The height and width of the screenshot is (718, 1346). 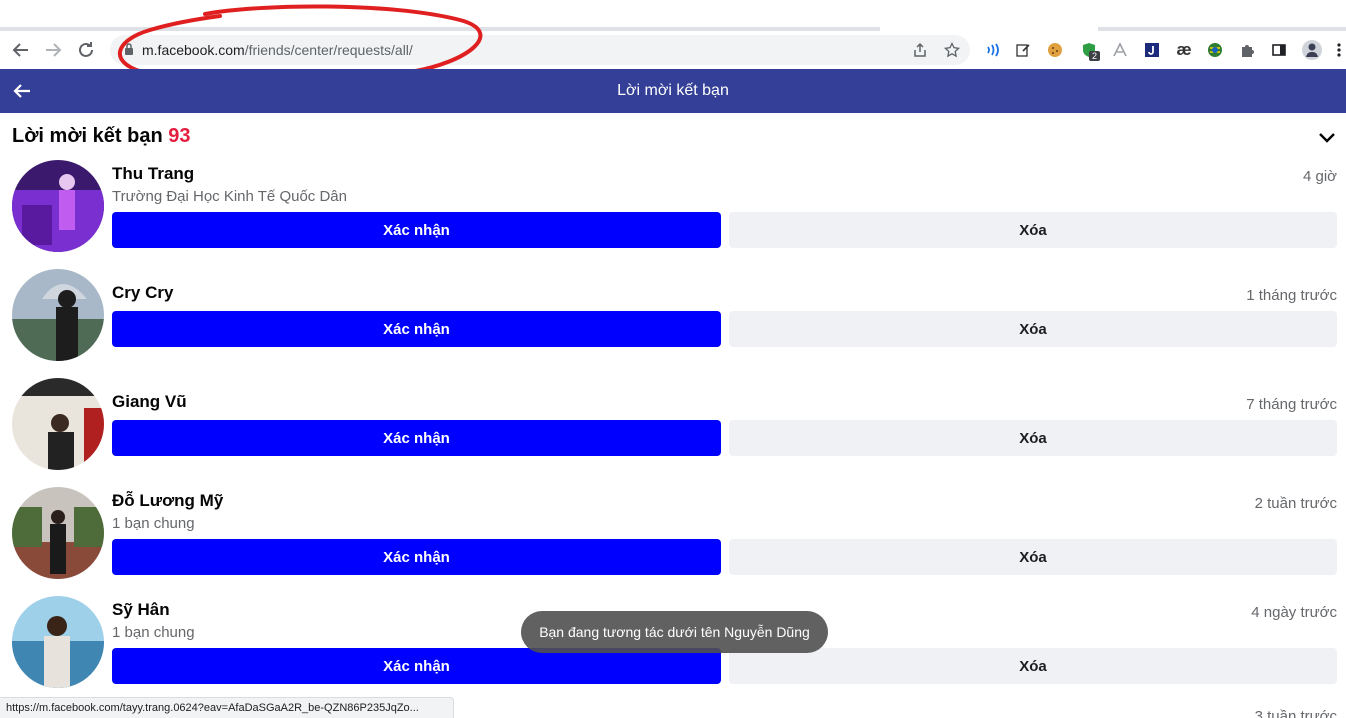 I want to click on extension-cookie-button, so click(x=1055, y=50).